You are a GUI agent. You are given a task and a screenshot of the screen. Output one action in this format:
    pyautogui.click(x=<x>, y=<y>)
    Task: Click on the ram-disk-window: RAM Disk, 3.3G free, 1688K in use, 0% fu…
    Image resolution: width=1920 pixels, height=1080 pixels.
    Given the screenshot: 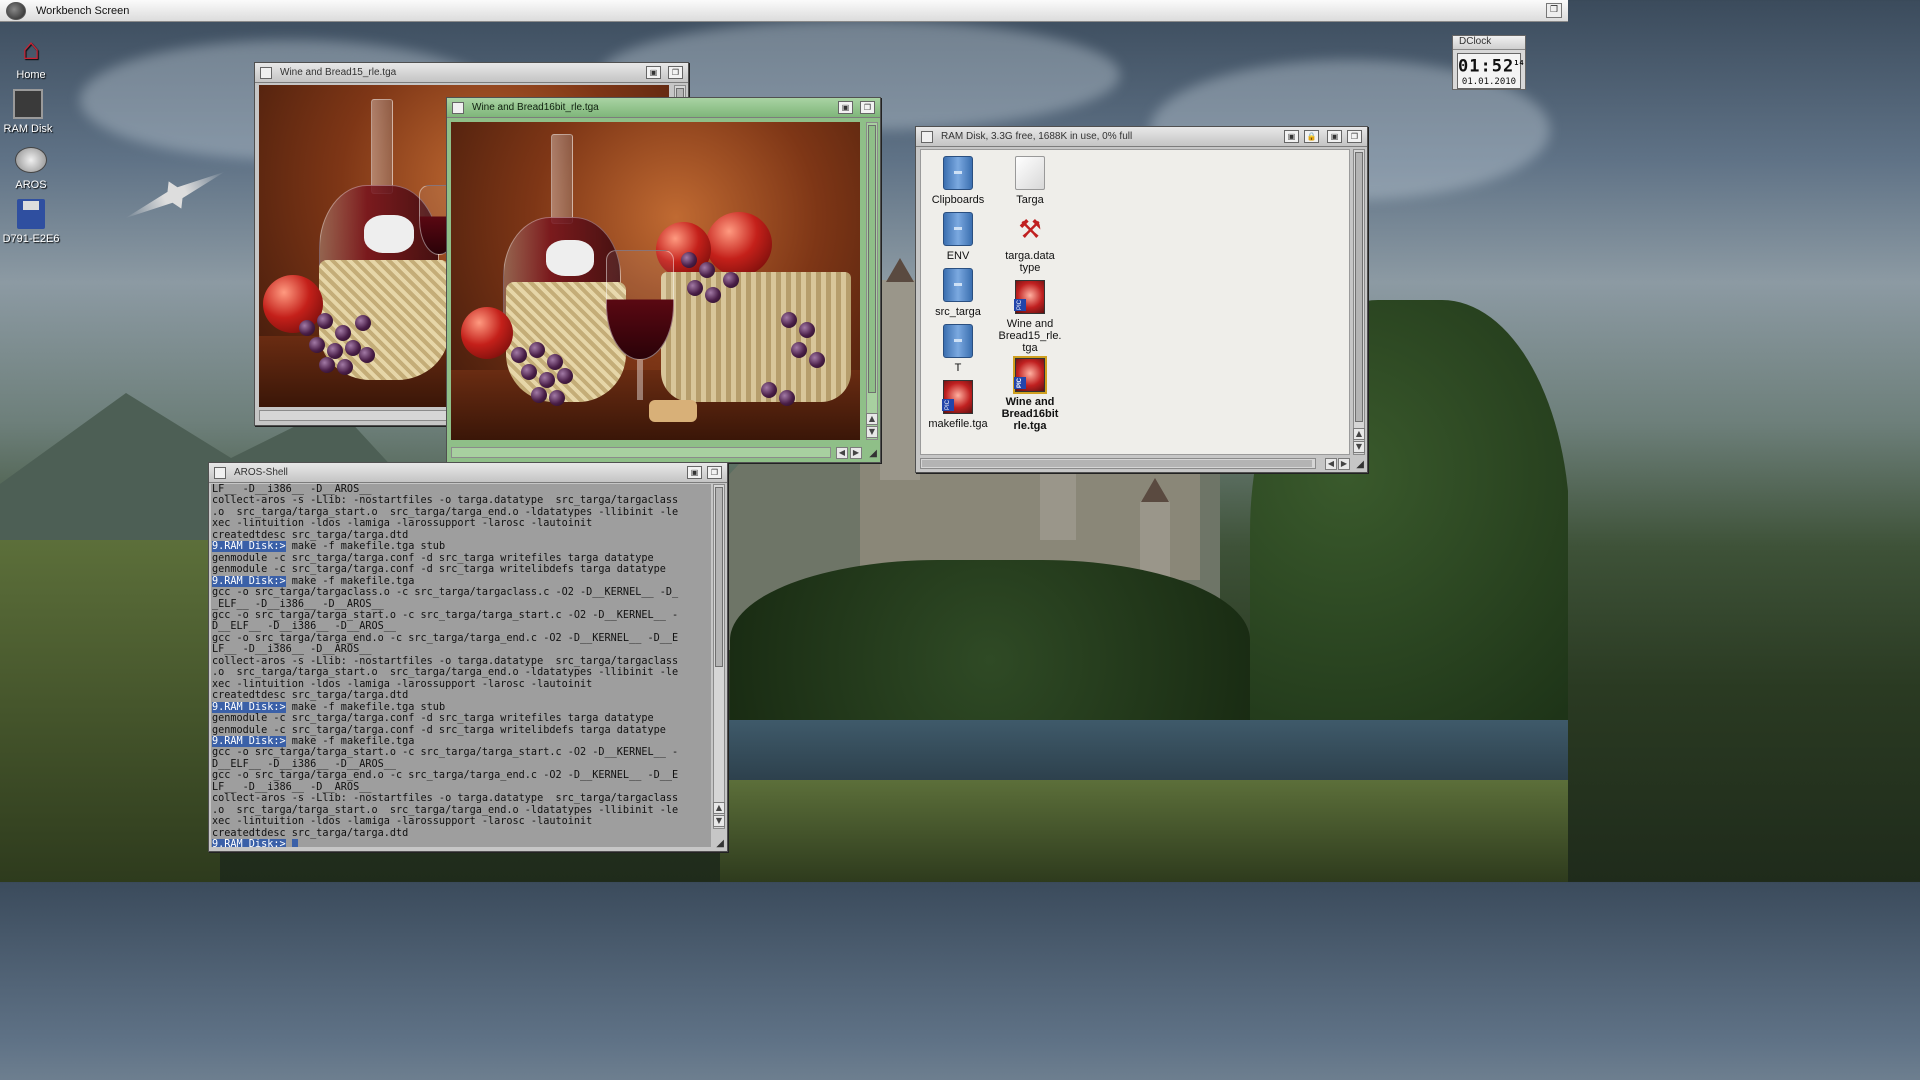 What is the action you would take?
    pyautogui.click(x=1141, y=299)
    